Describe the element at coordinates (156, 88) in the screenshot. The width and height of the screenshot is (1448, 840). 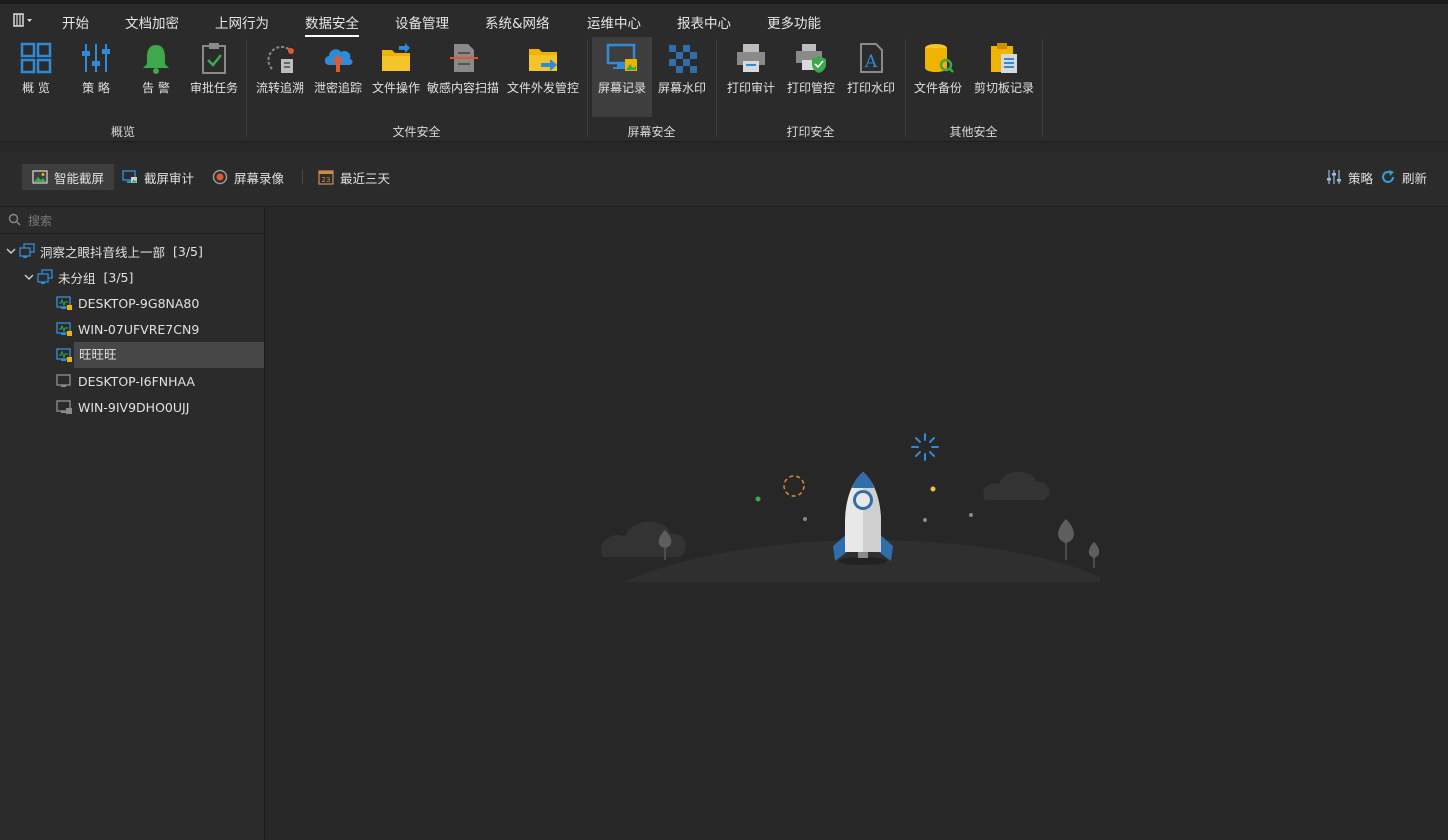
I see `alarm-button-label: 告 警` at that location.